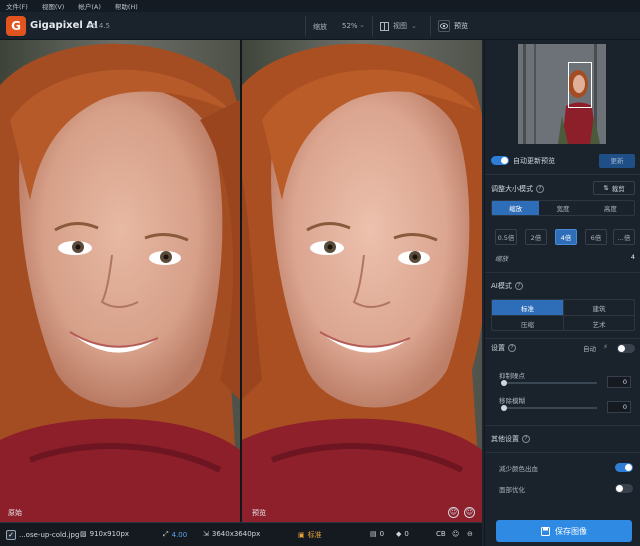  Describe the element at coordinates (179, 534) in the screenshot. I see `scale-value: 4.00` at that location.